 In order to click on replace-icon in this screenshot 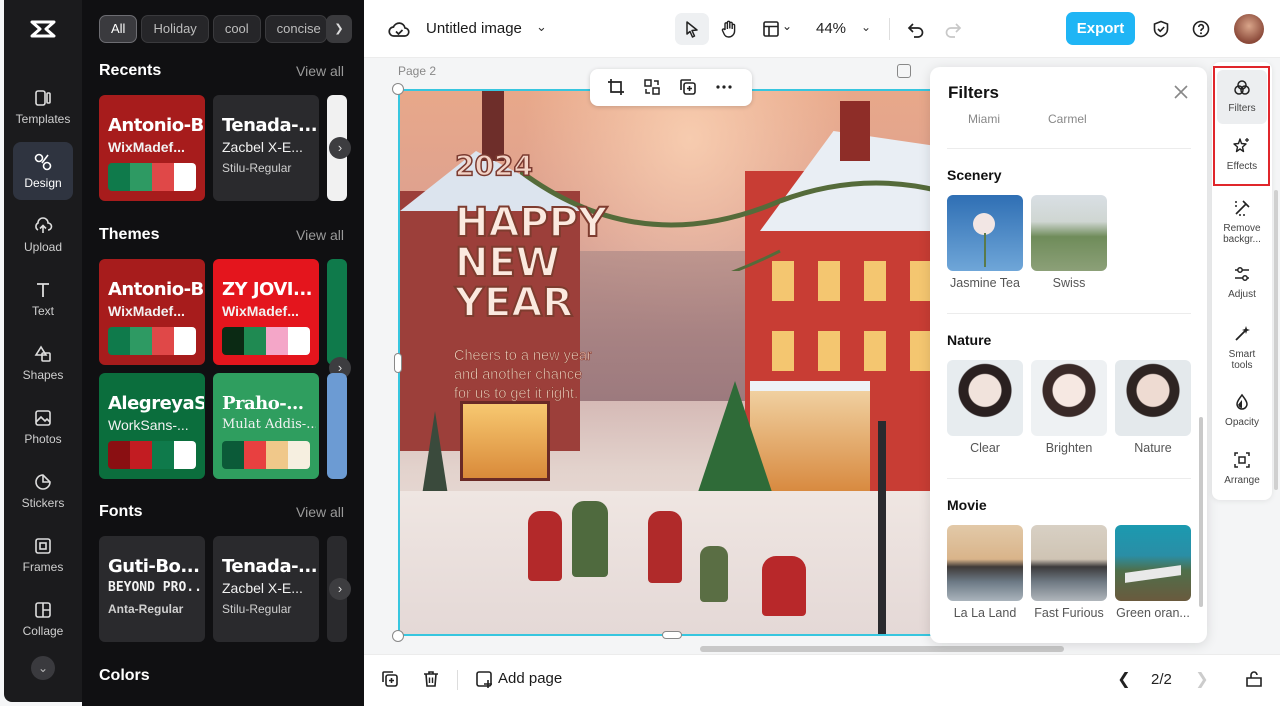, I will do `click(652, 87)`.